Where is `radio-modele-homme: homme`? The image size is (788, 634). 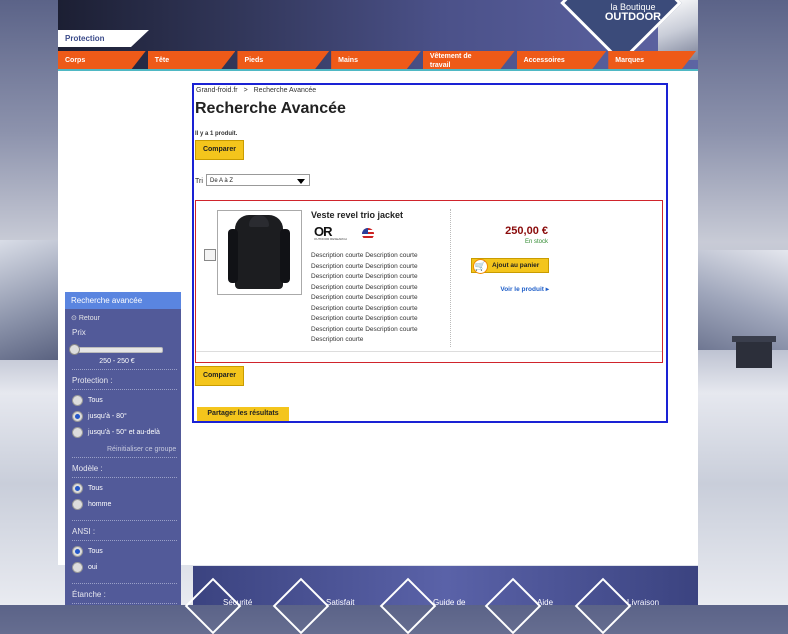 radio-modele-homme: homme is located at coordinates (126, 504).